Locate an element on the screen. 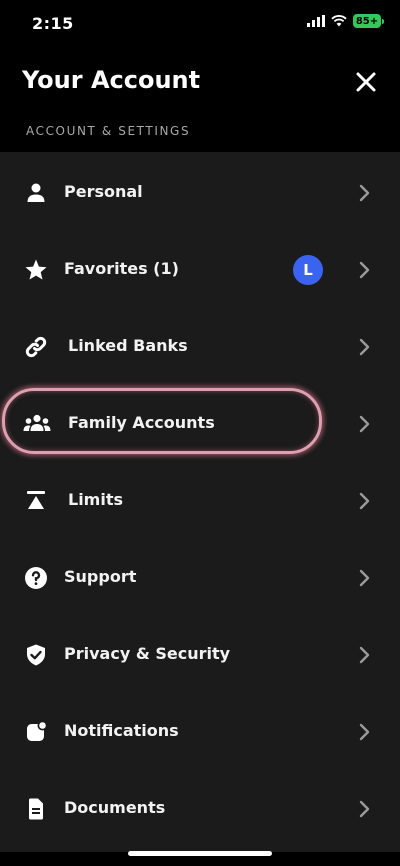 The width and height of the screenshot is (400, 866). battery-nub is located at coordinates (383, 21).